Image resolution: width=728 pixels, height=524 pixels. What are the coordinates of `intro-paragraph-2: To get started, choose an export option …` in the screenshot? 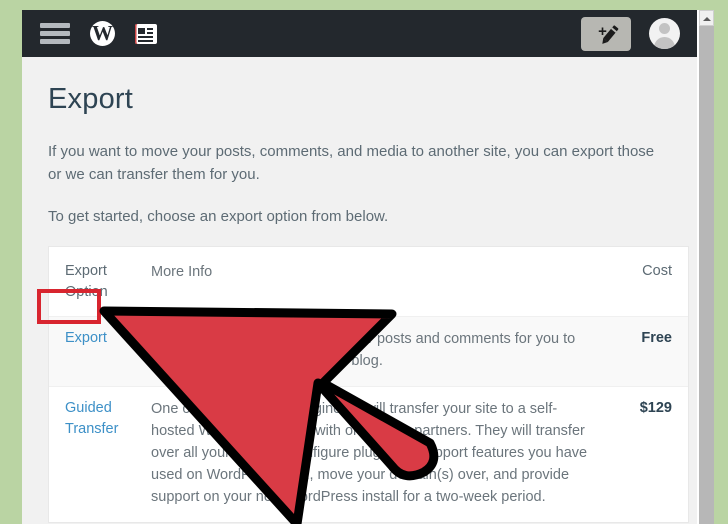 It's located at (218, 216).